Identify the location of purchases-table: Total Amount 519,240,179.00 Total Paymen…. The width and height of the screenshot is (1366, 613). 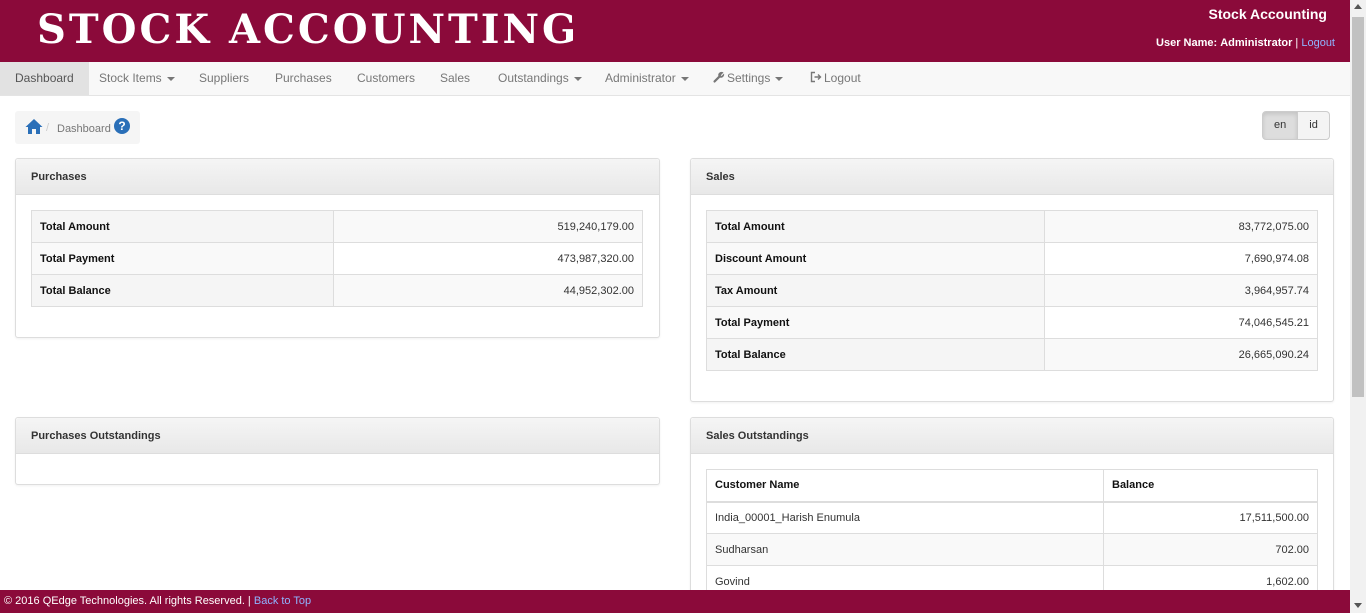
(337, 258).